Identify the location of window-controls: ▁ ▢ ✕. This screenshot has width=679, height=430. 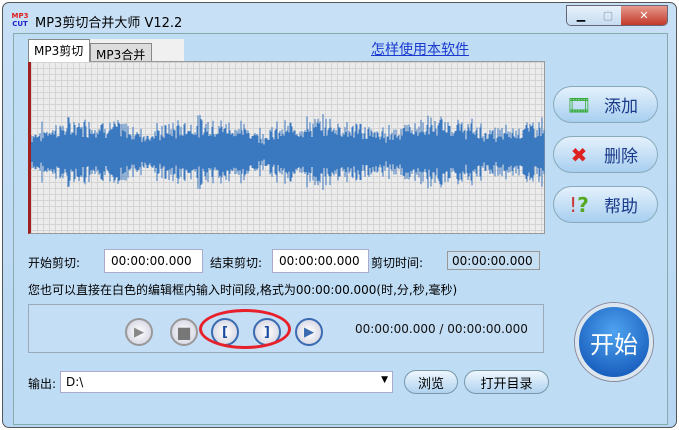
(617, 15).